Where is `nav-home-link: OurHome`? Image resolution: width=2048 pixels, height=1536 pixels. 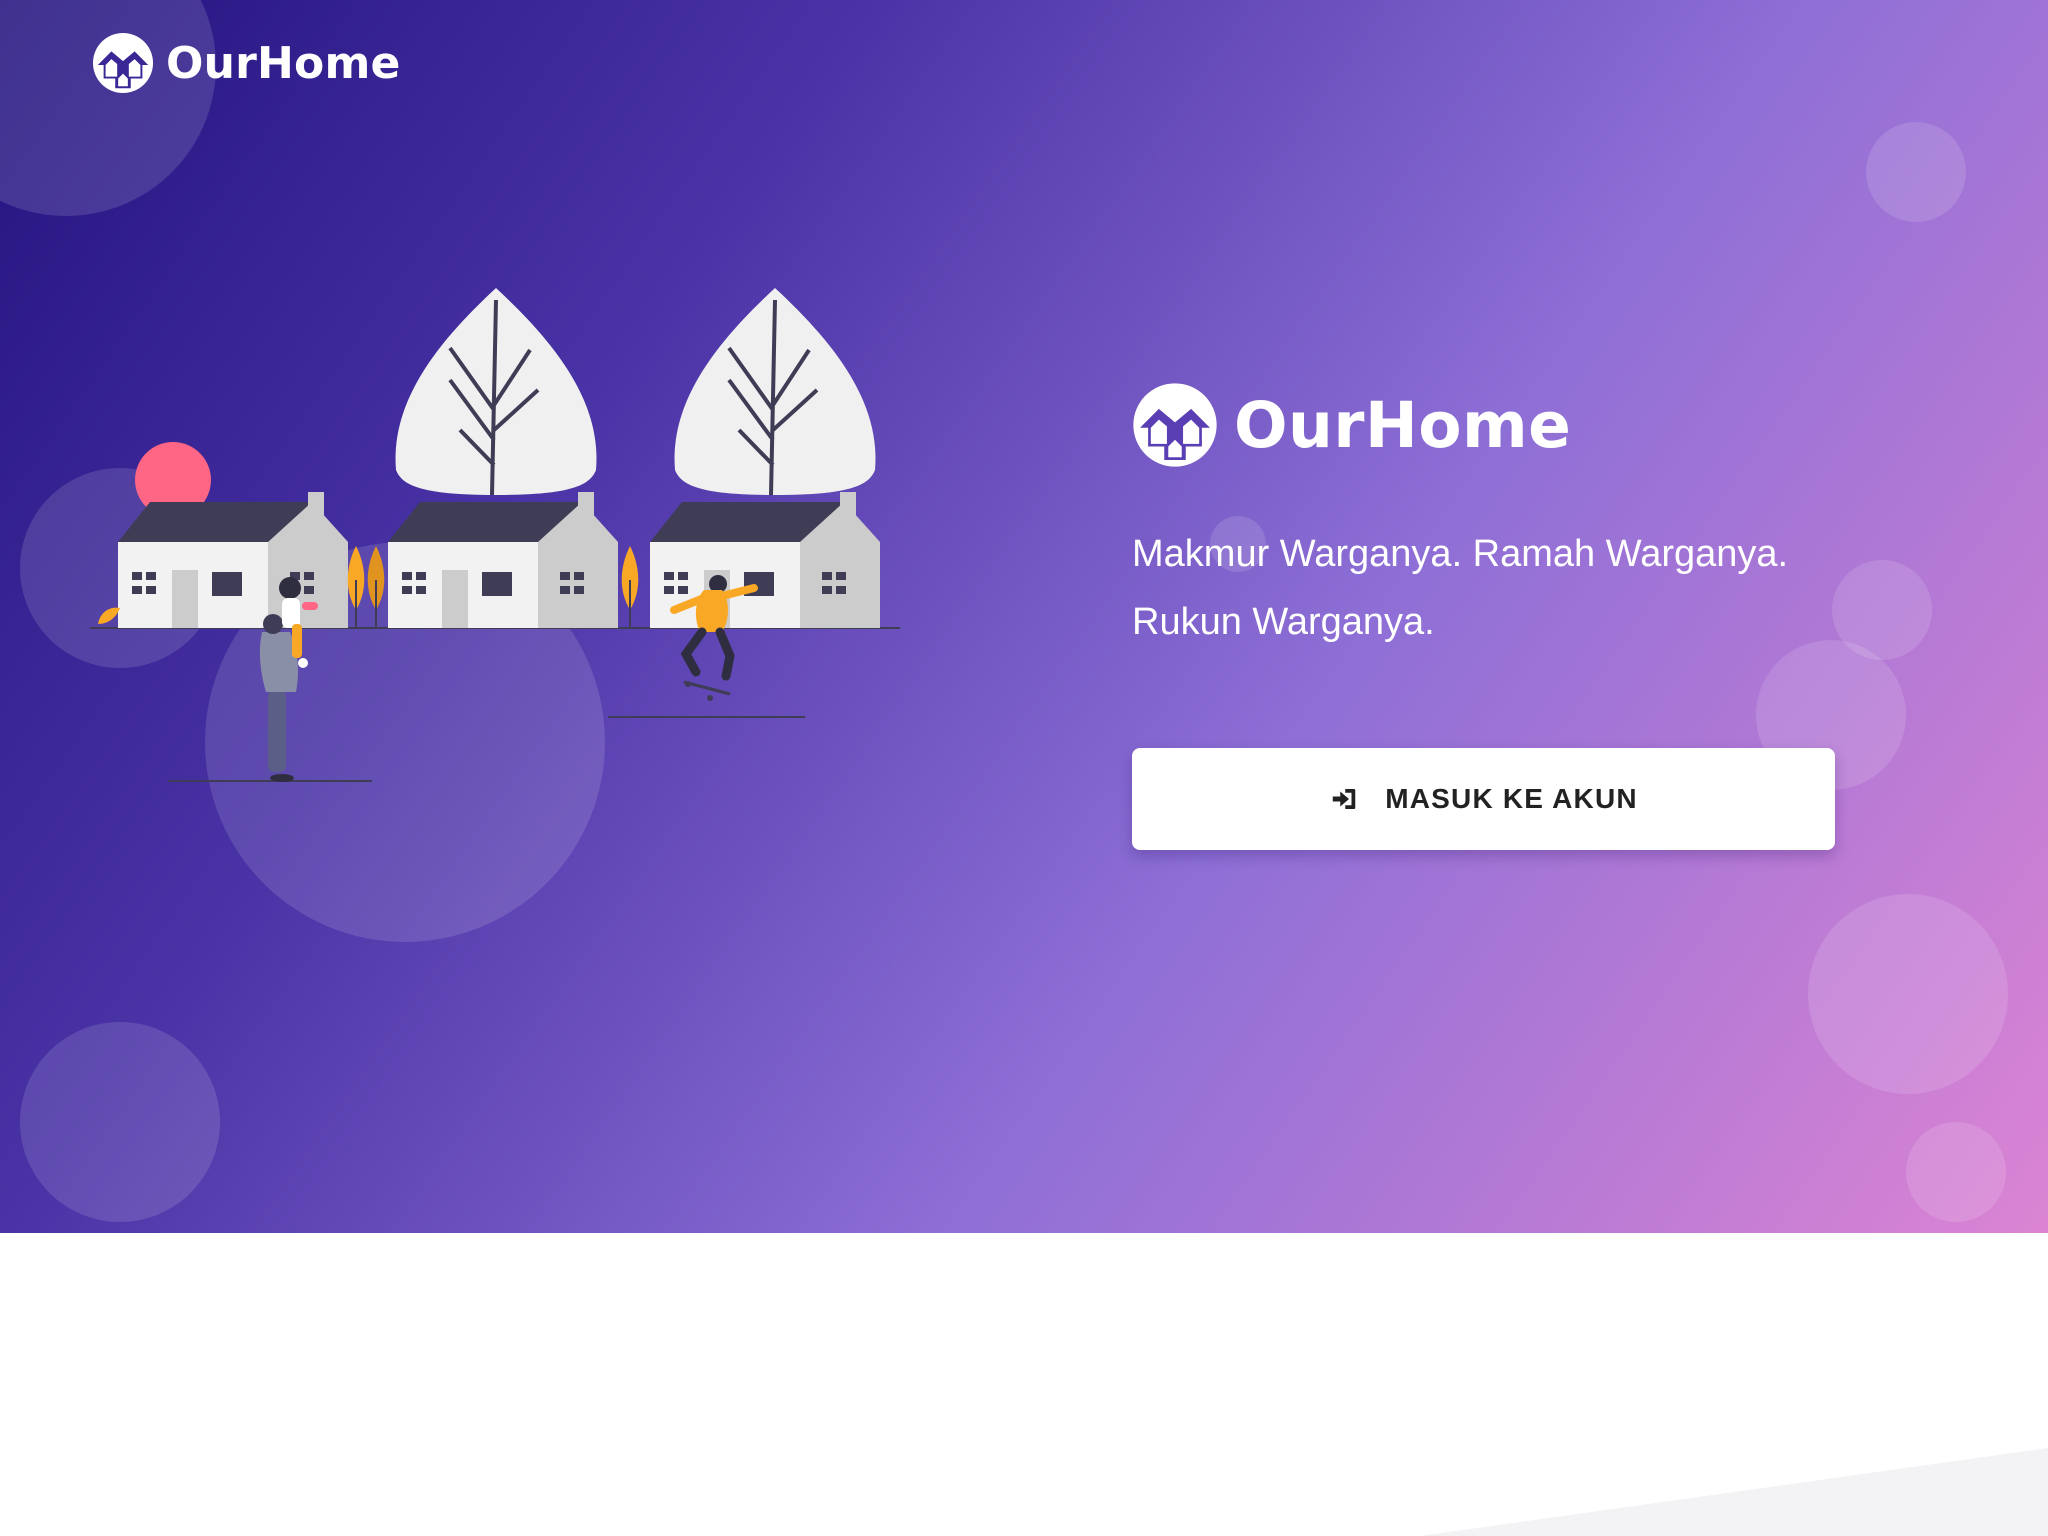
nav-home-link: OurHome is located at coordinates (246, 63).